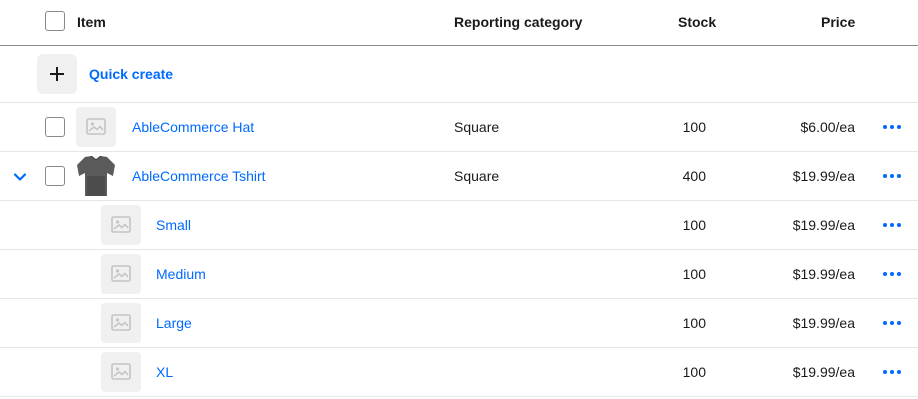 Image resolution: width=918 pixels, height=399 pixels. What do you see at coordinates (20, 177) in the screenshot?
I see `chevron-down-icon` at bounding box center [20, 177].